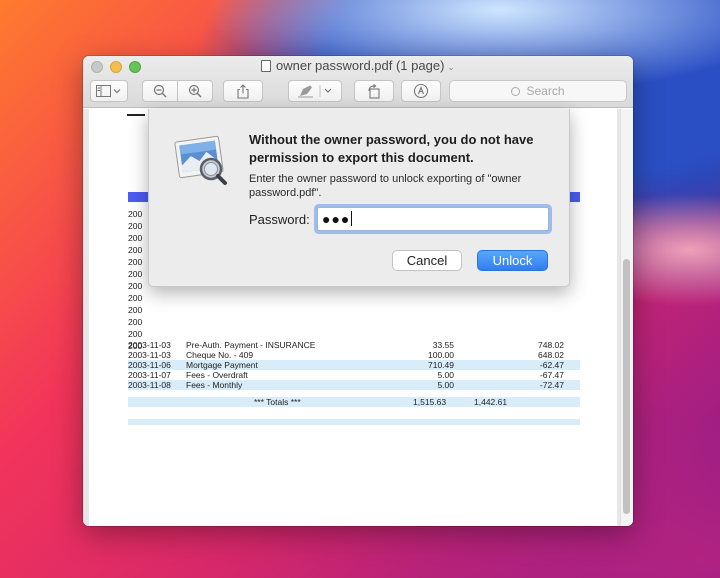 The width and height of the screenshot is (720, 578). I want to click on pdf-document-icon, so click(266, 66).